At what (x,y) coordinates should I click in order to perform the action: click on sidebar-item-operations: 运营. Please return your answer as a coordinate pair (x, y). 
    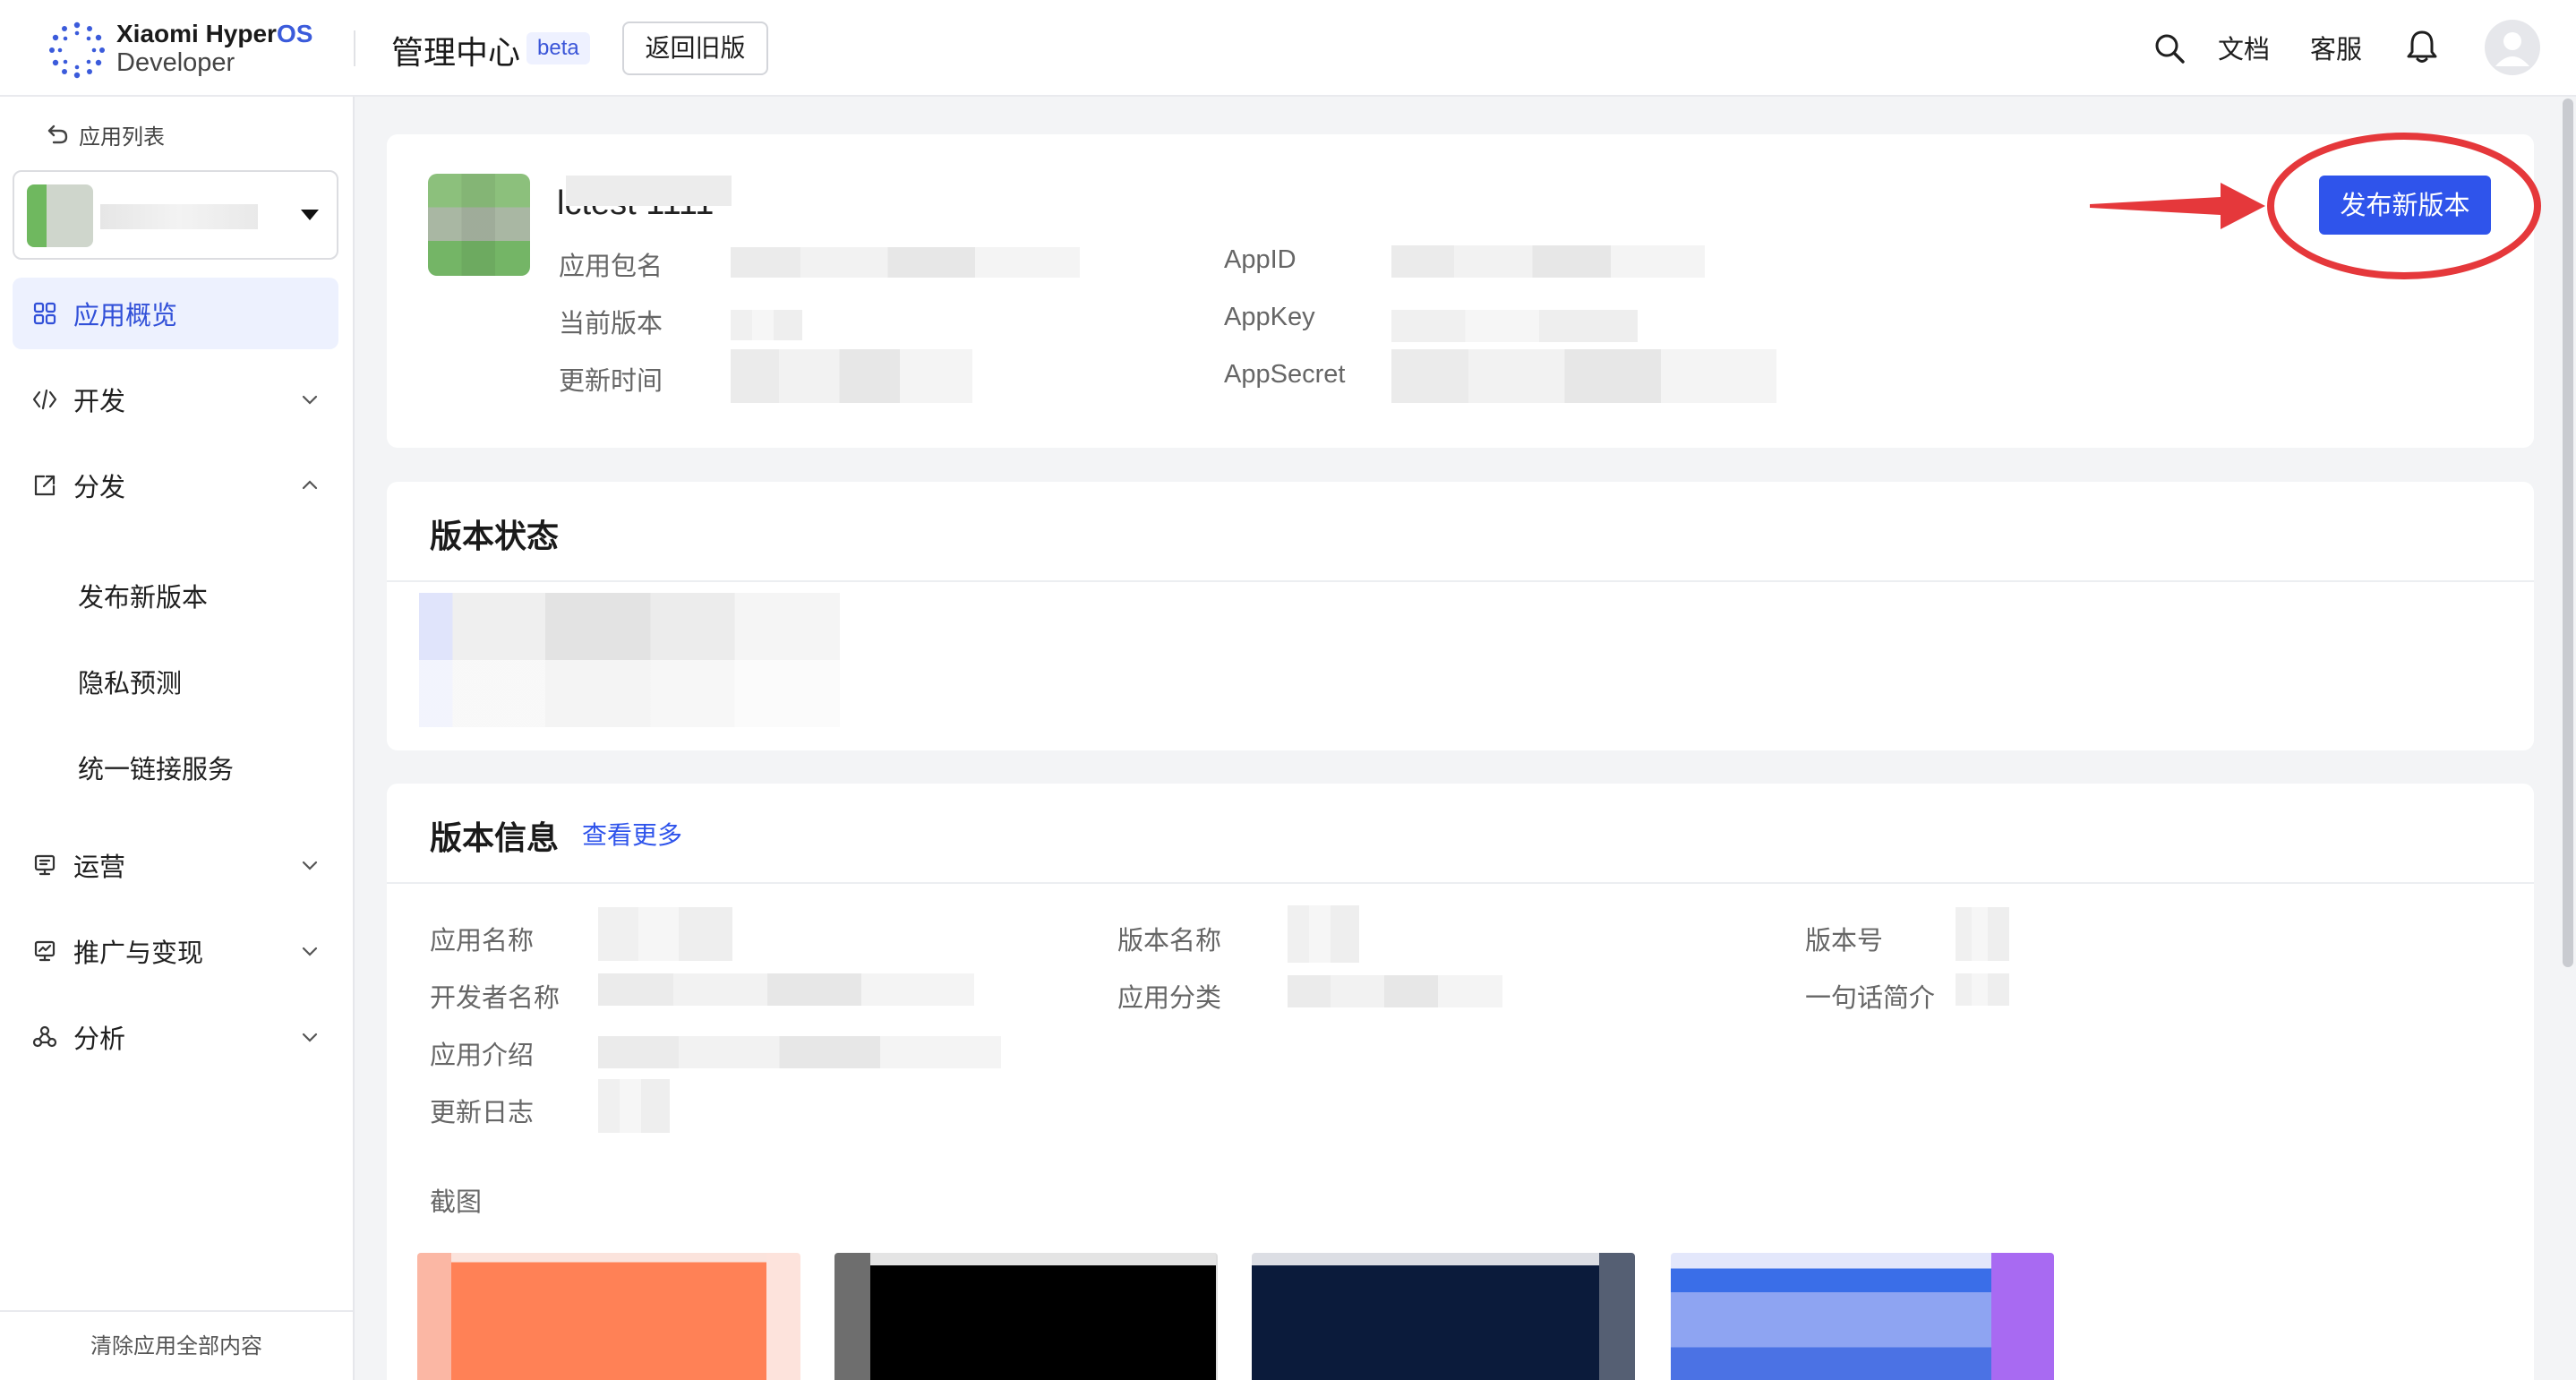
    Looking at the image, I should click on (175, 865).